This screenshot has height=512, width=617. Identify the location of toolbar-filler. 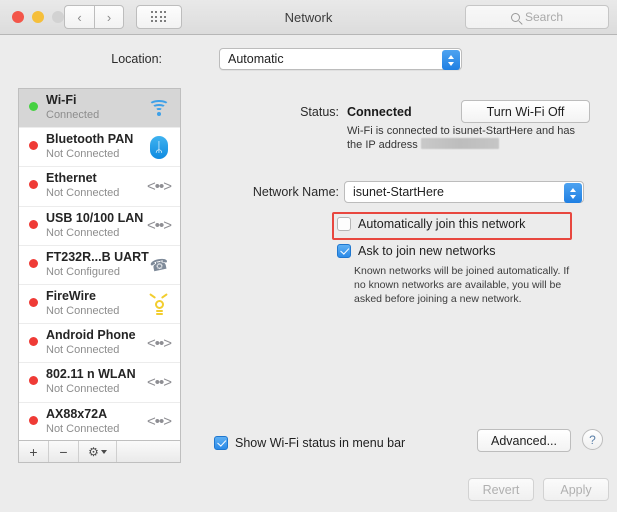
(148, 451).